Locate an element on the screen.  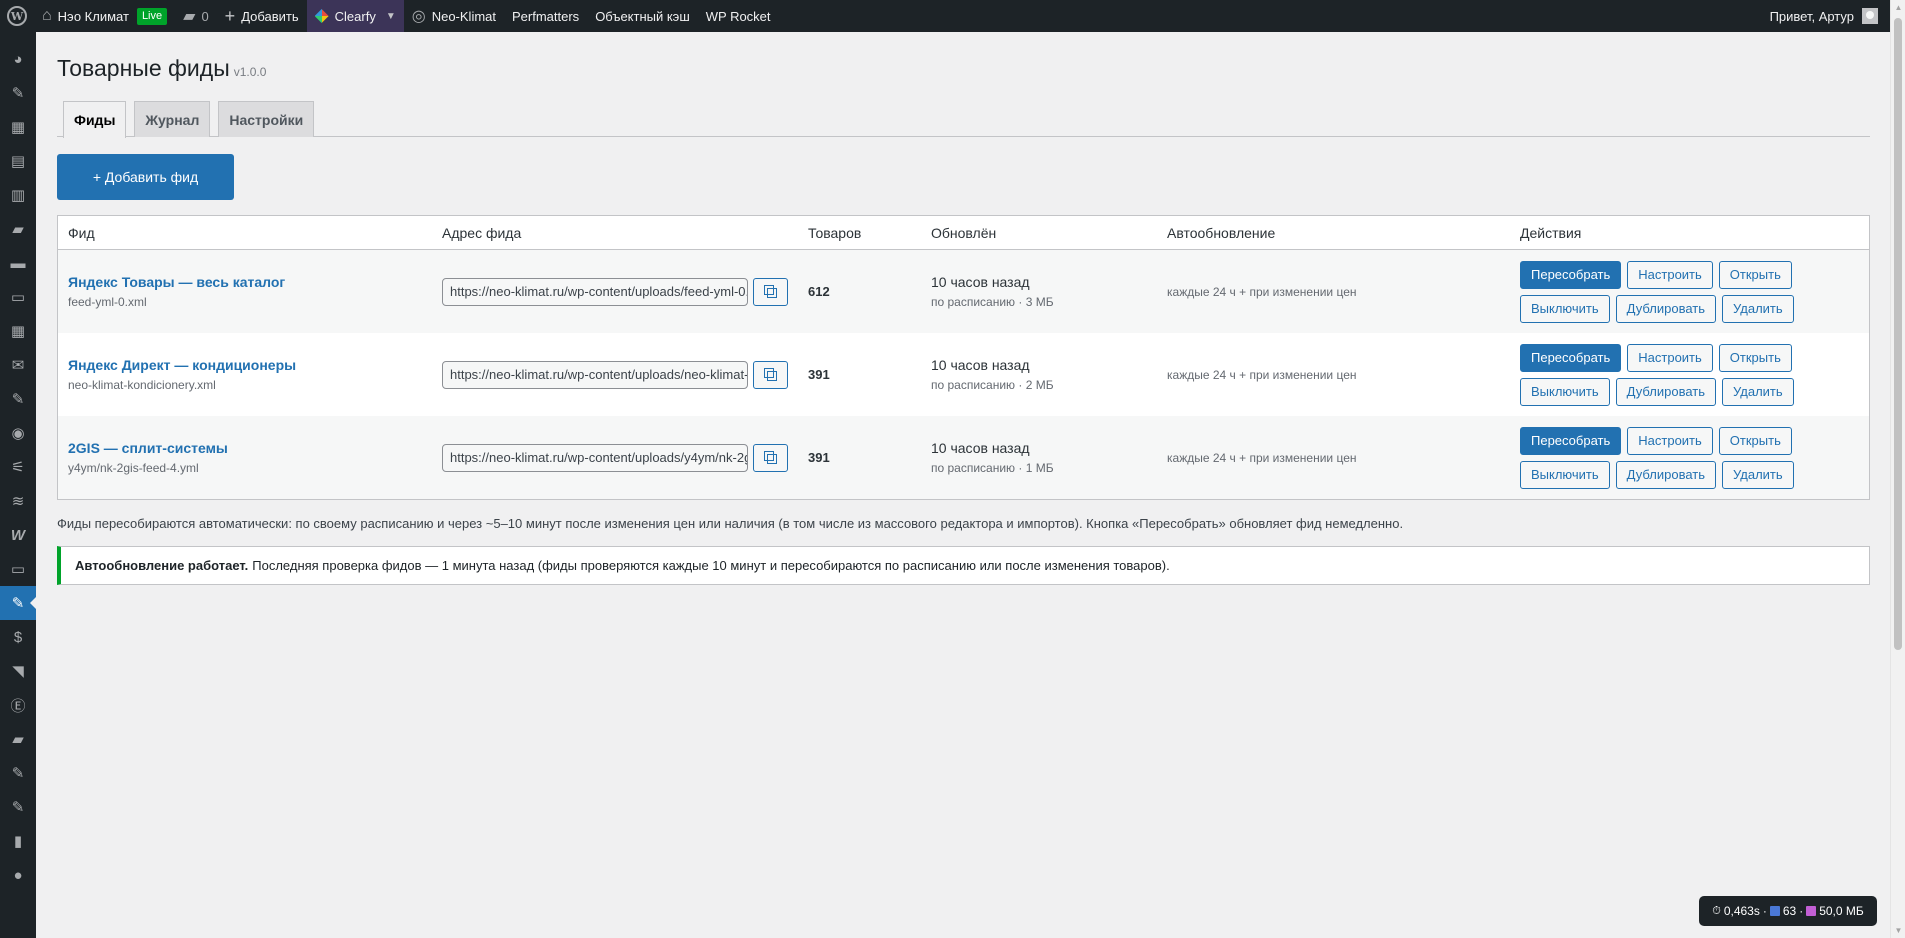
tools-icon: ▬ is located at coordinates (18, 263).